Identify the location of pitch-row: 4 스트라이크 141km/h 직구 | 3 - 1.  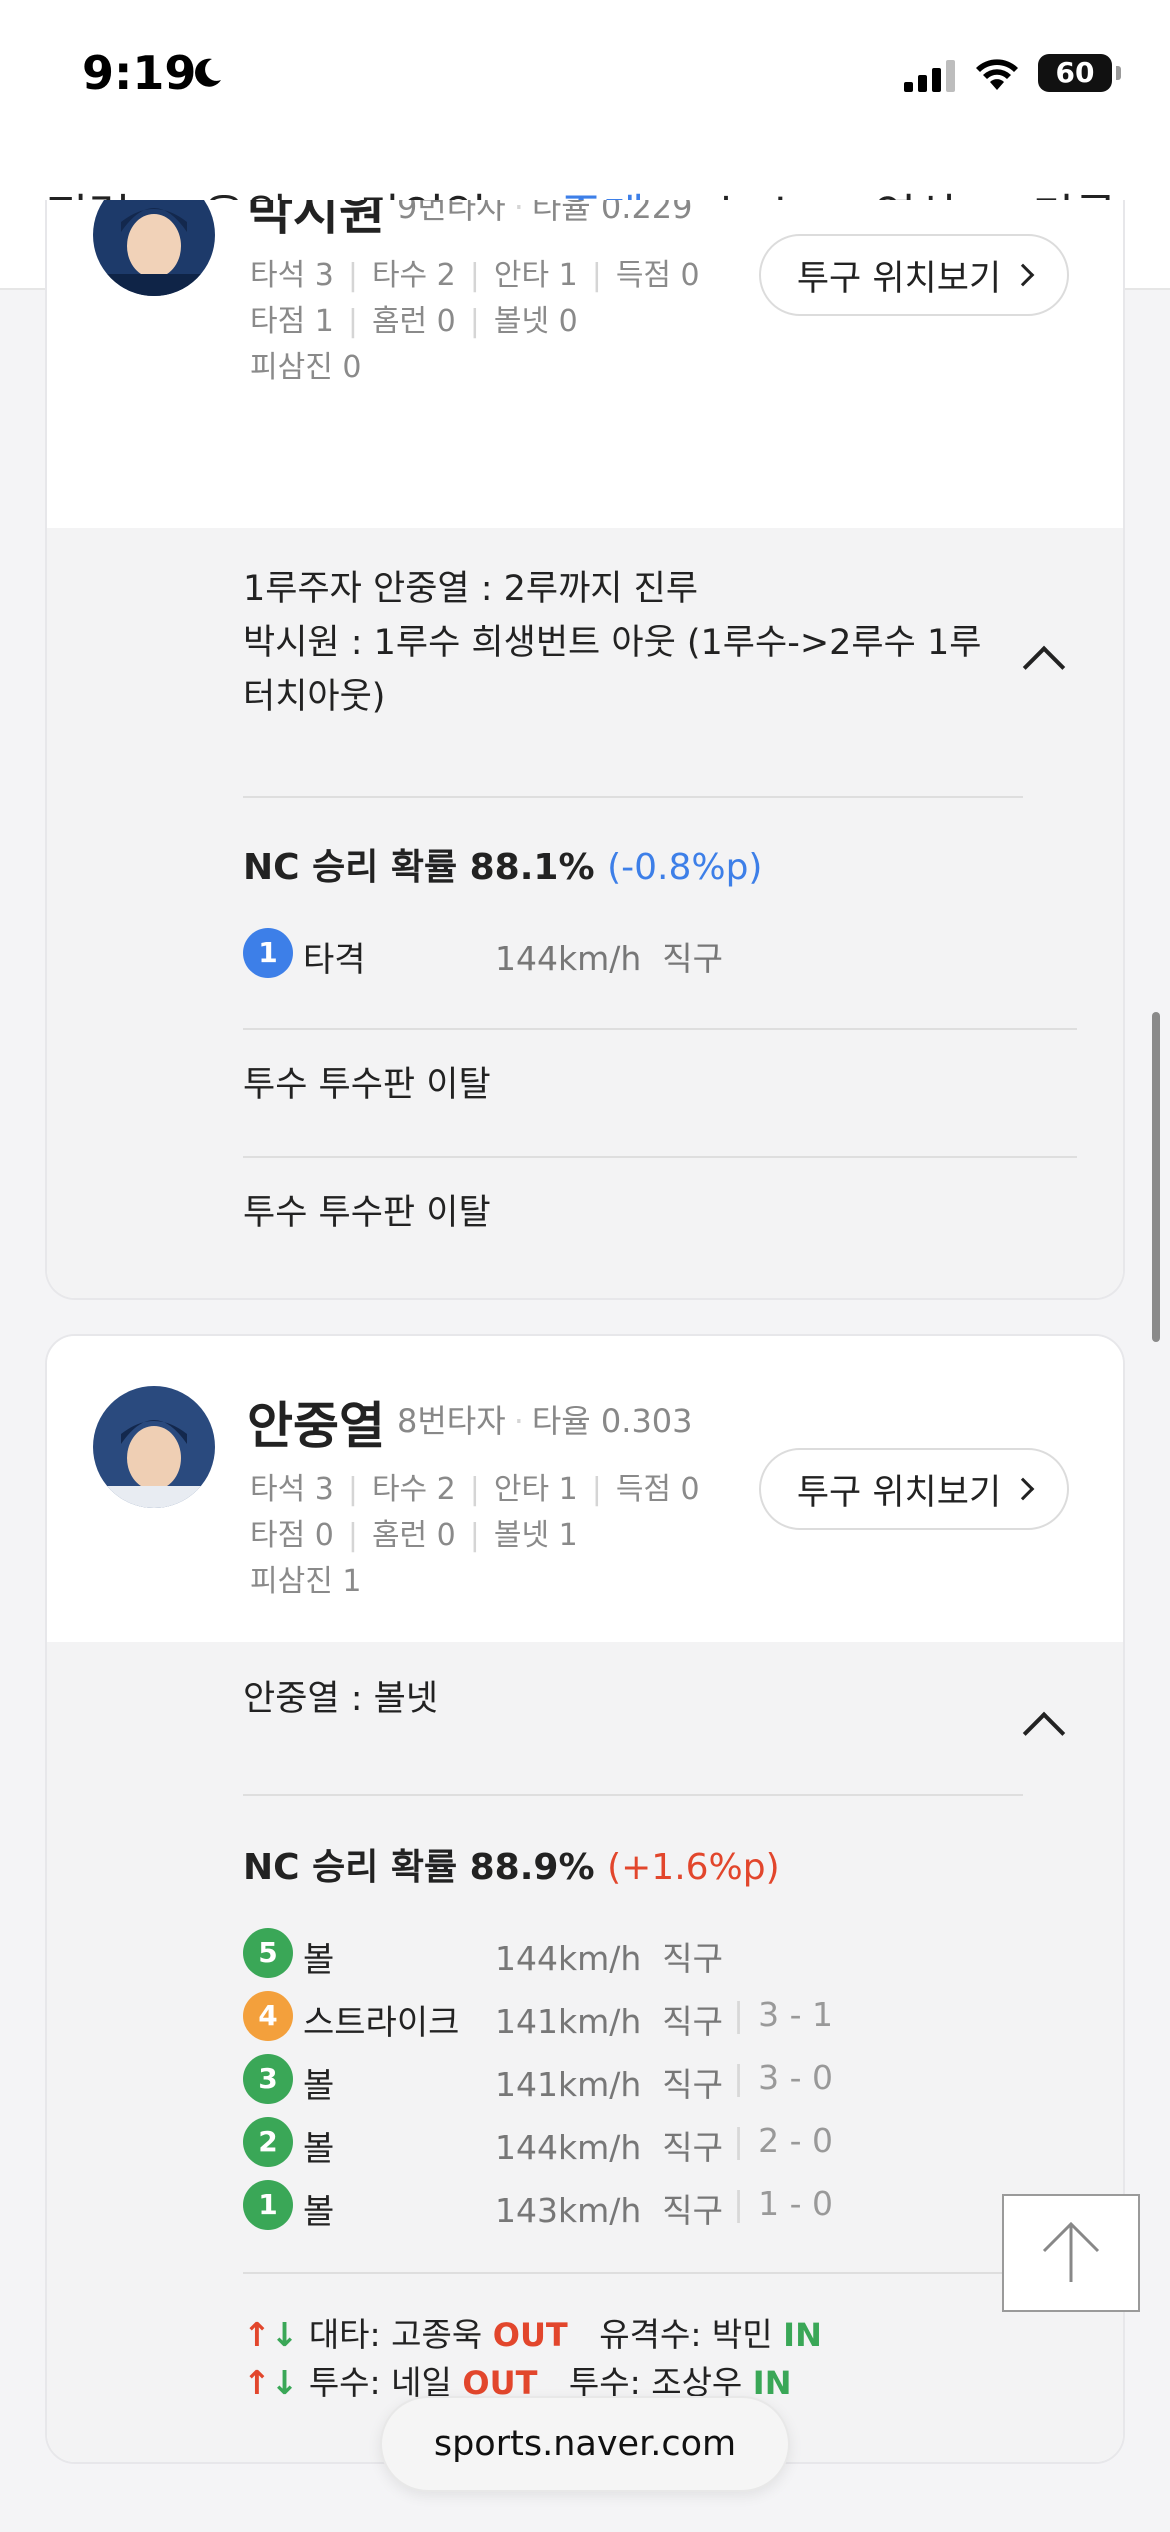
(643, 2017).